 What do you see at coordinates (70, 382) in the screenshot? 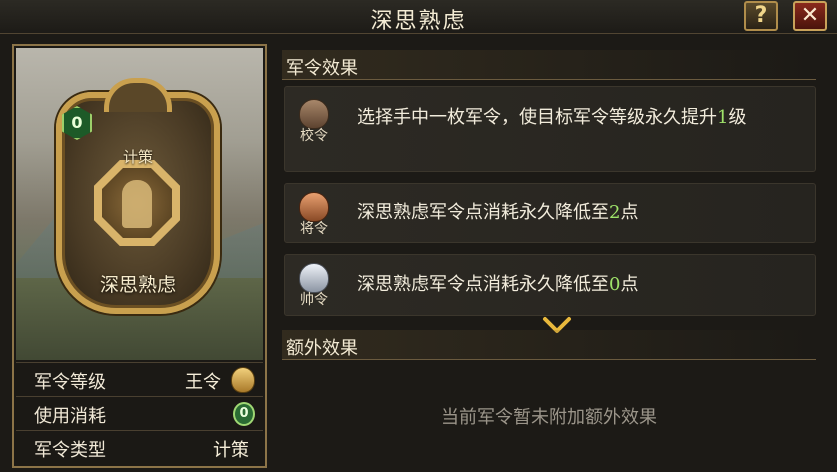
I see `stat-label: 军令等级` at bounding box center [70, 382].